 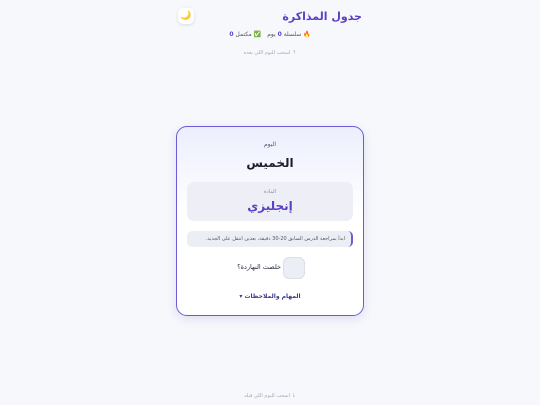 What do you see at coordinates (270, 163) in the screenshot?
I see `day-name: الخميس` at bounding box center [270, 163].